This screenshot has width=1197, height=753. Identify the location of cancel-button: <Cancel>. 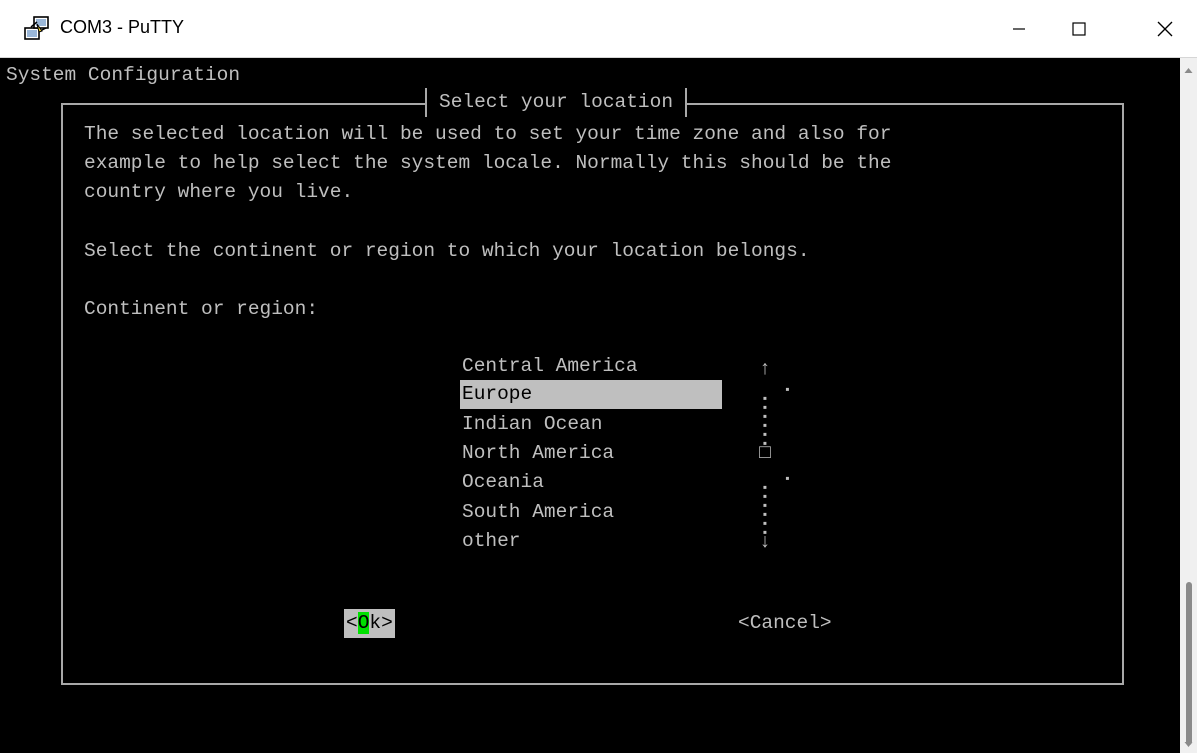
(785, 623).